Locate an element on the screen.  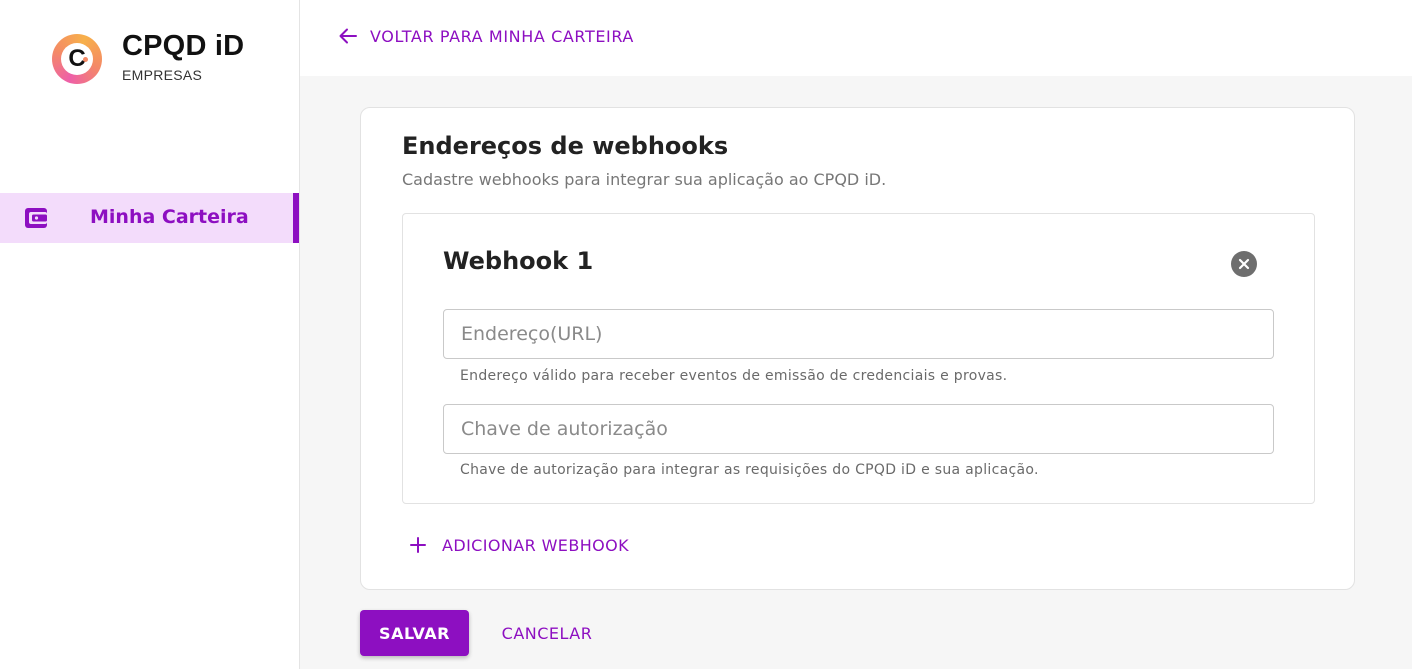
cancel-button: CANCELAR is located at coordinates (547, 633).